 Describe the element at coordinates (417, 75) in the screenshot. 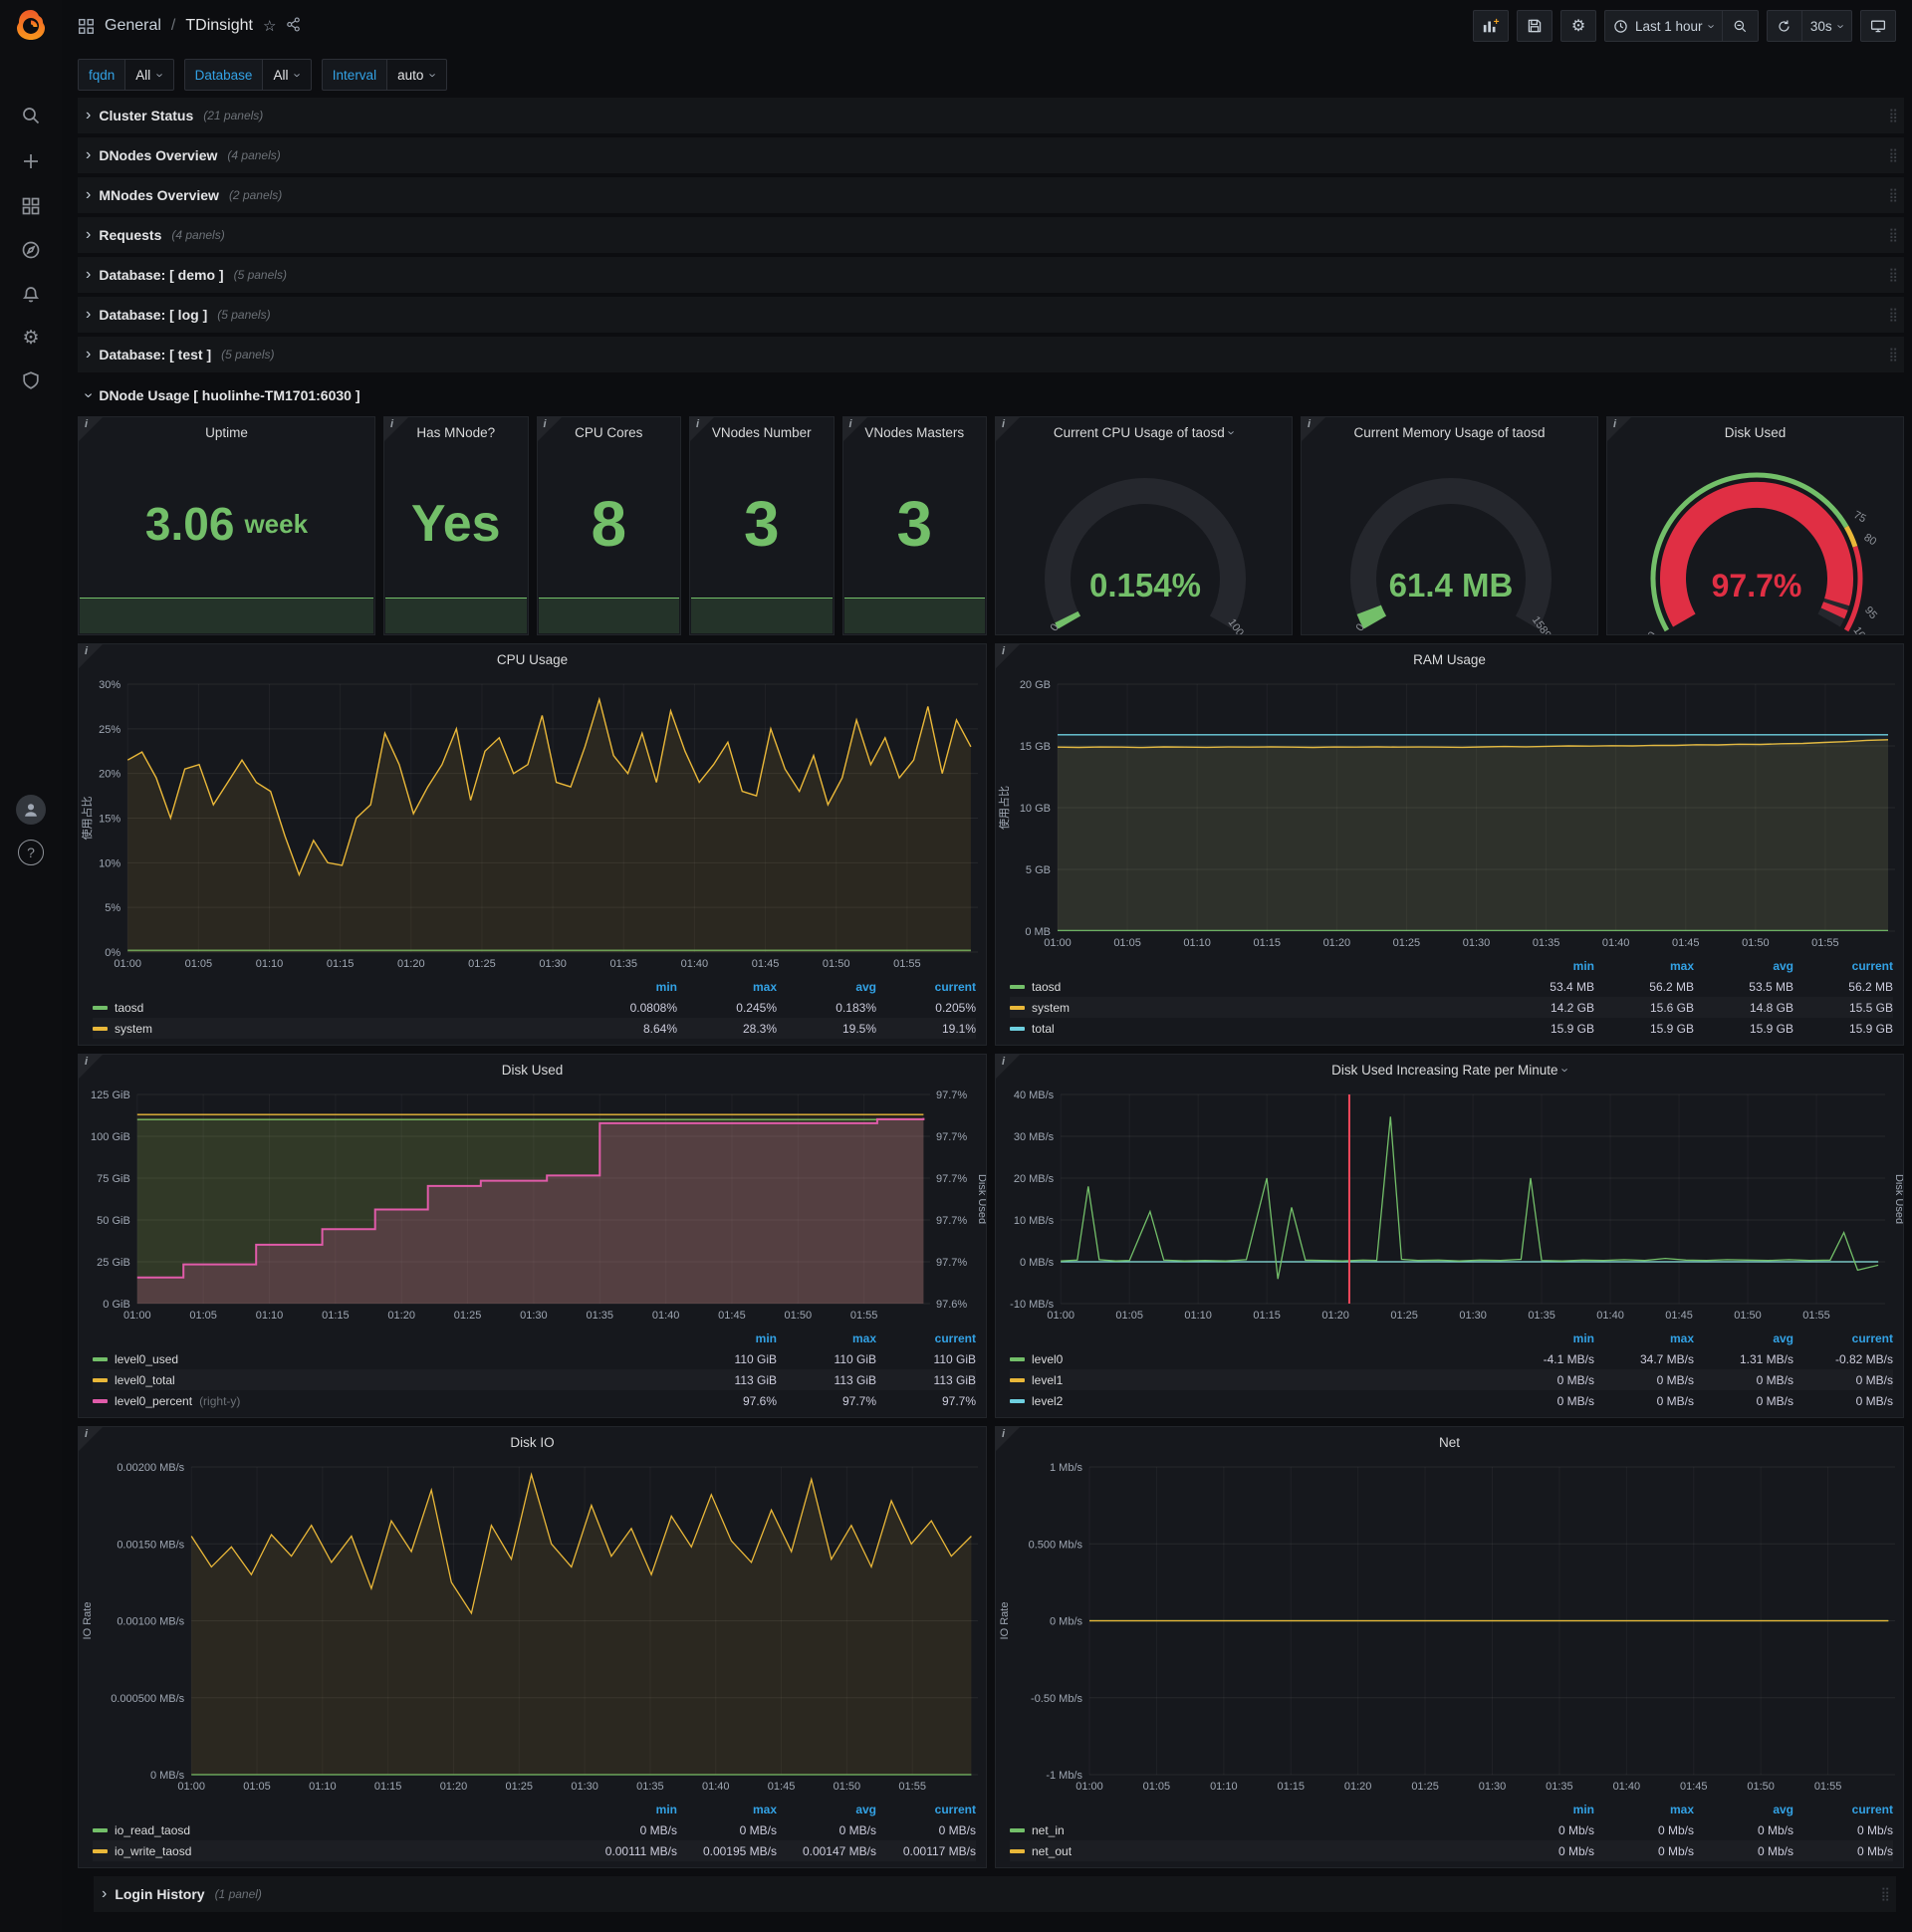

I see `variable-interval-value: auto ›` at that location.